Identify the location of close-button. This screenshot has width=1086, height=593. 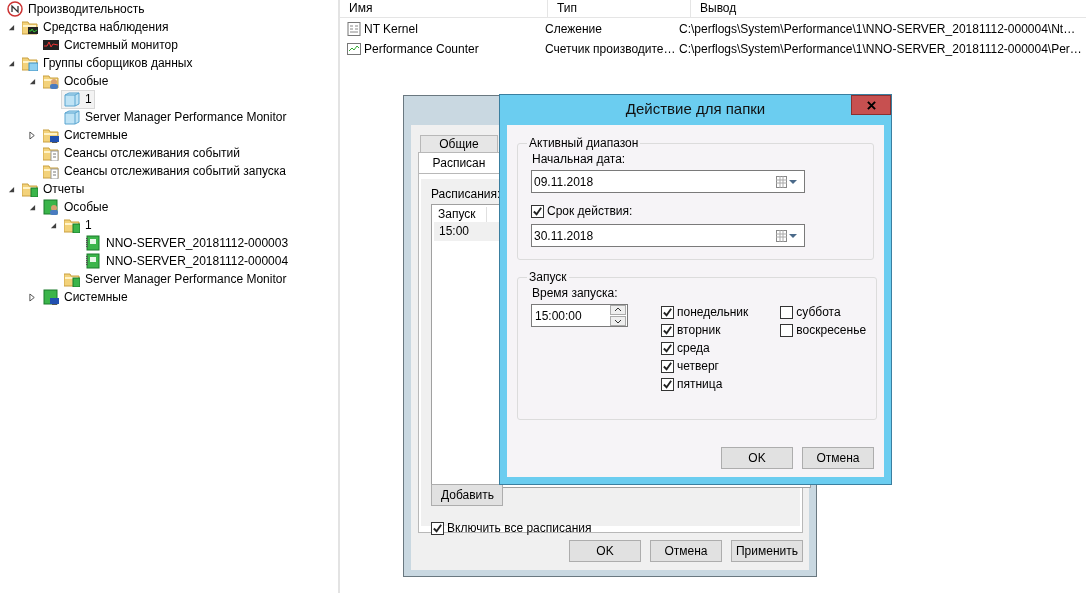
(871, 105).